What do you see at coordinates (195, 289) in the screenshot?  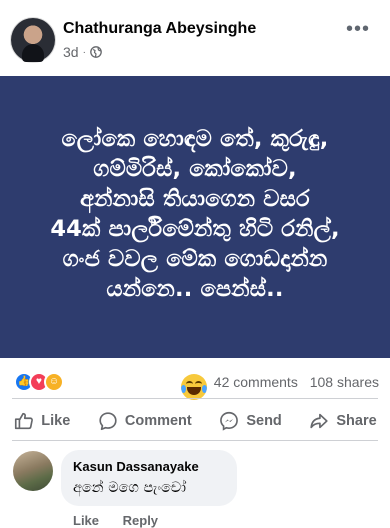 I see `post-text-line: යන්නෙ.. පෙන්ස්..` at bounding box center [195, 289].